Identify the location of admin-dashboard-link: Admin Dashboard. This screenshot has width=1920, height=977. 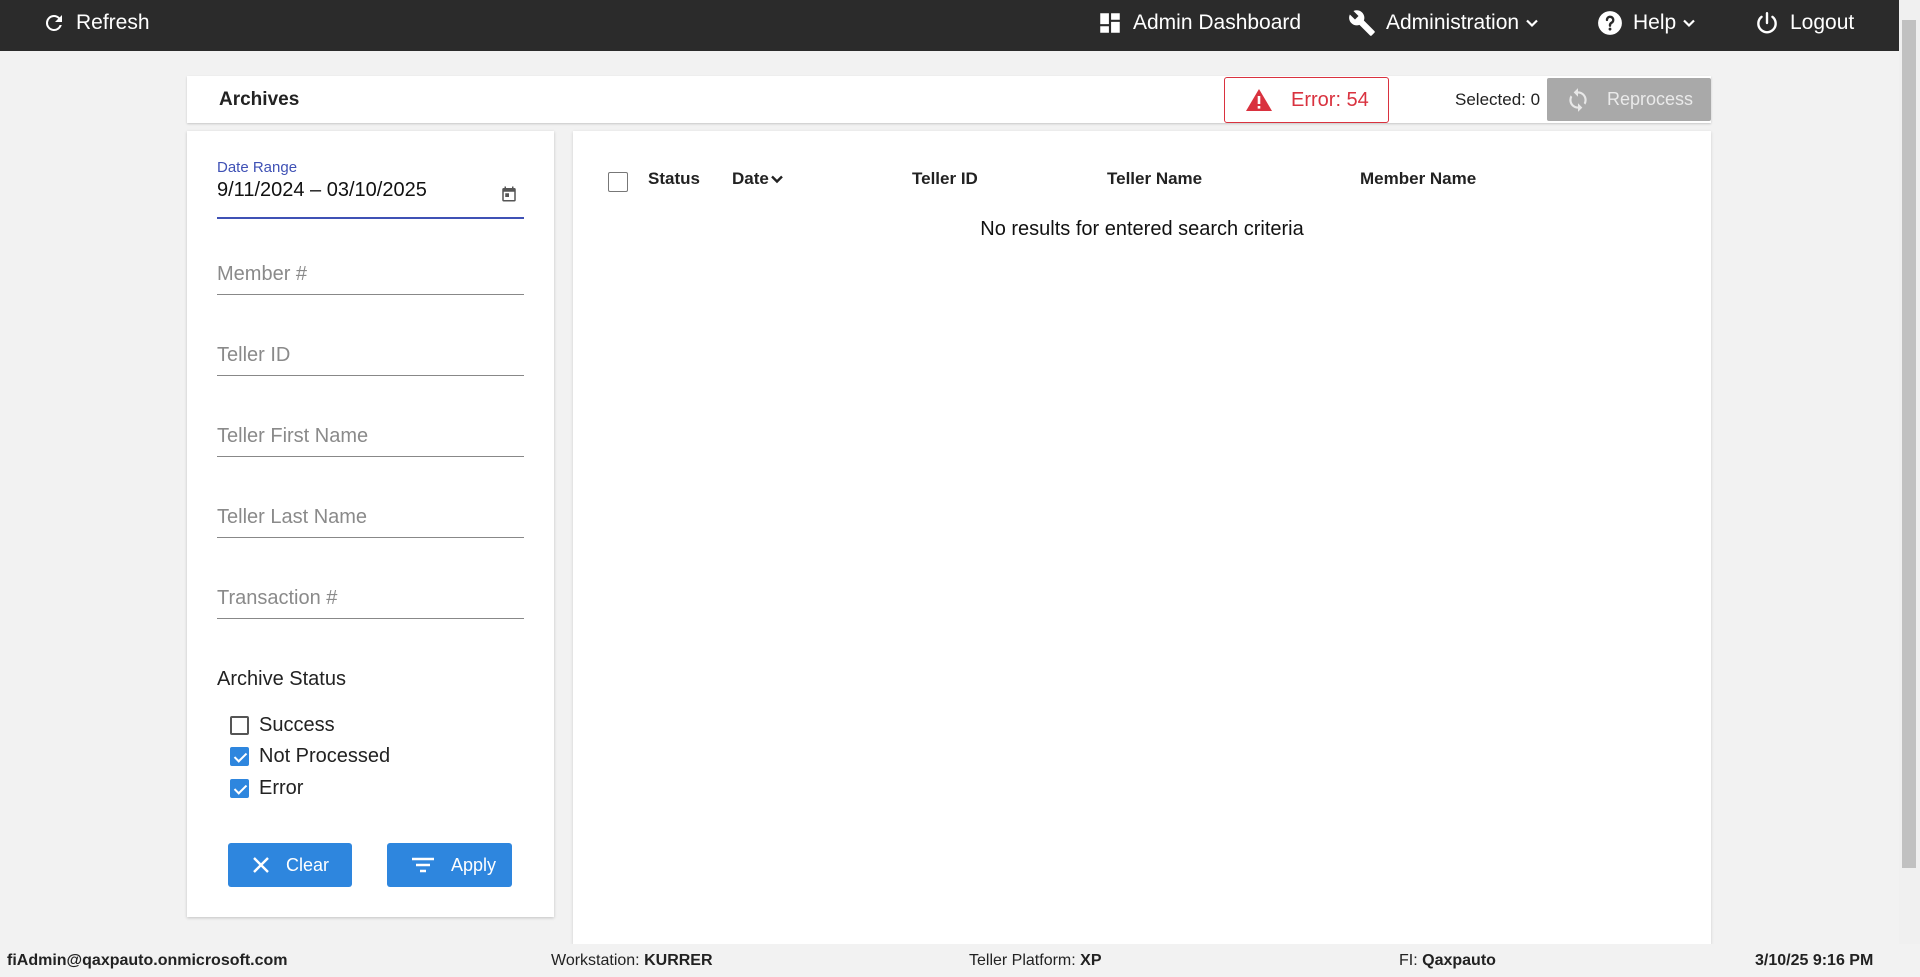
(1199, 23).